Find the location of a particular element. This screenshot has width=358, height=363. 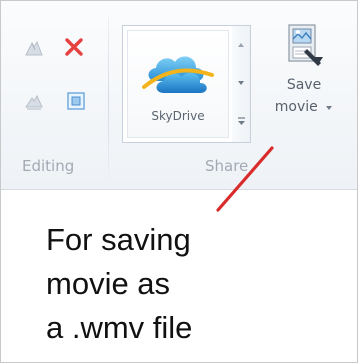

annotation-line: movie as is located at coordinates (108, 283).